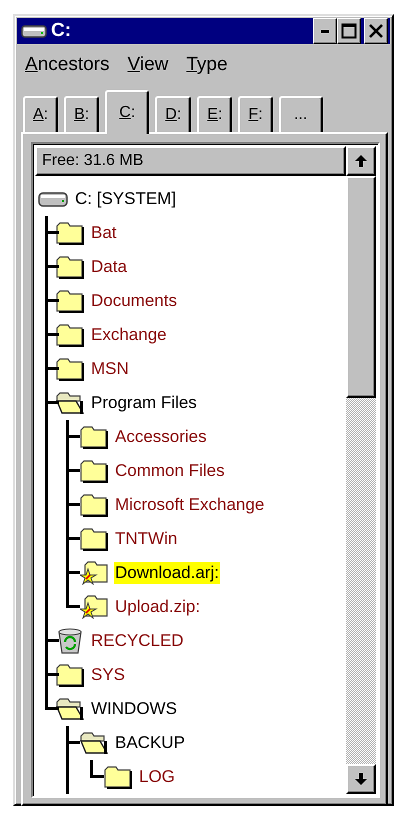 This screenshot has height=816, width=401. Describe the element at coordinates (255, 114) in the screenshot. I see `drive-tab: F:` at that location.